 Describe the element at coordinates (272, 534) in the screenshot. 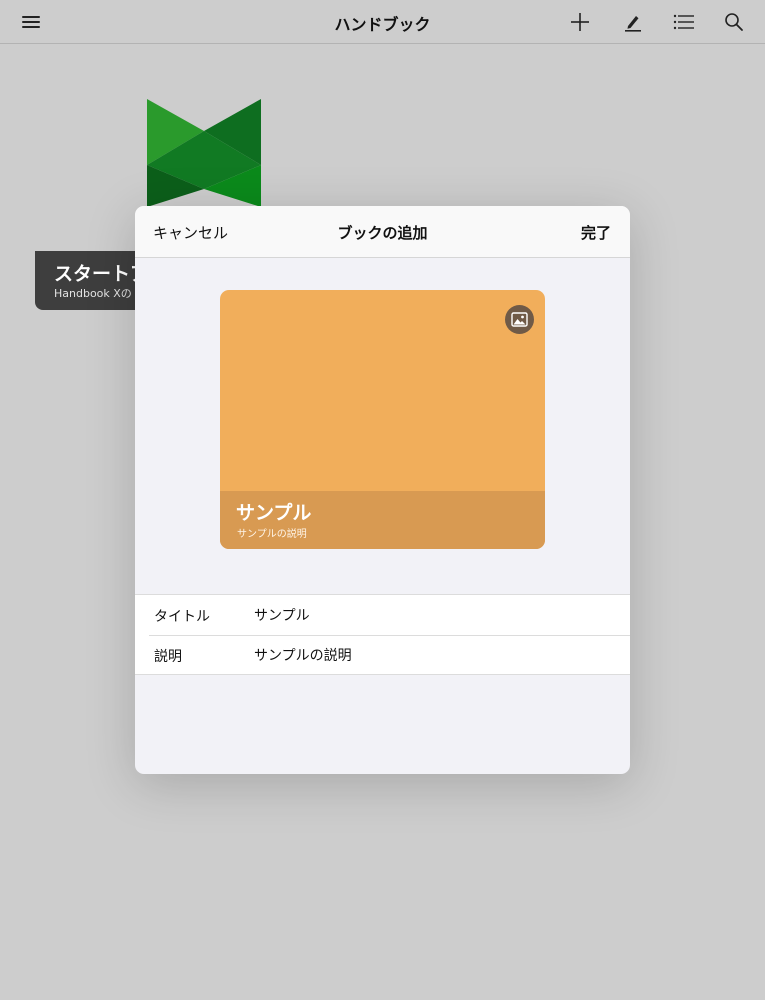

I see `cover-description: サンプルの説明` at that location.